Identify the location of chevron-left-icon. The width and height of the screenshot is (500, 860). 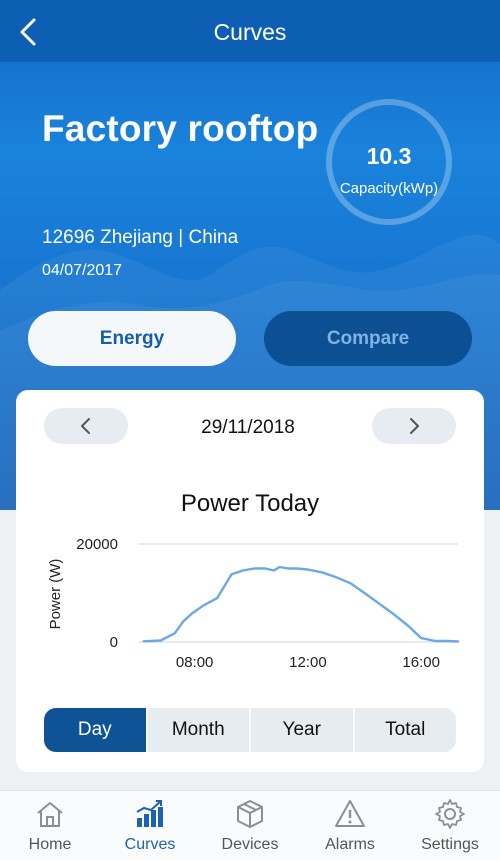
(85, 426).